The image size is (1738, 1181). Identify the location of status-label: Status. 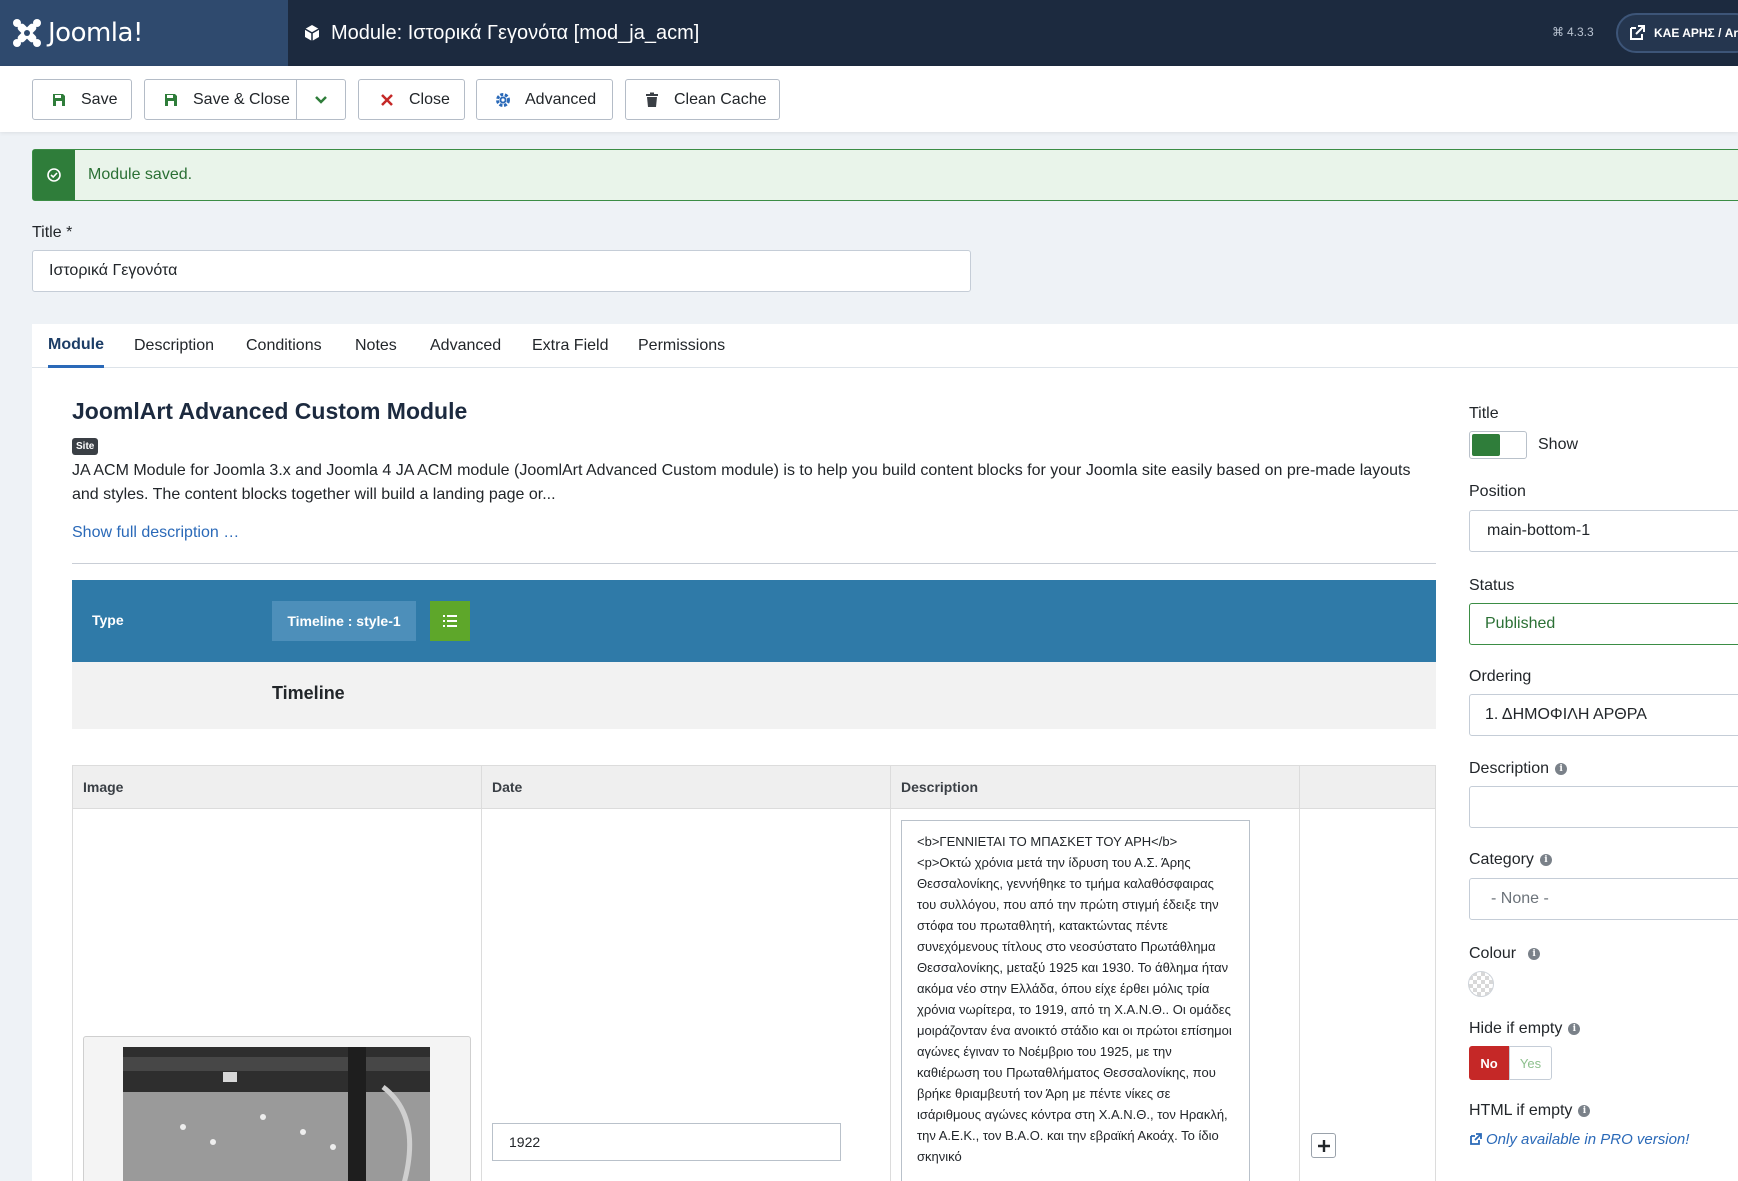
(1492, 585).